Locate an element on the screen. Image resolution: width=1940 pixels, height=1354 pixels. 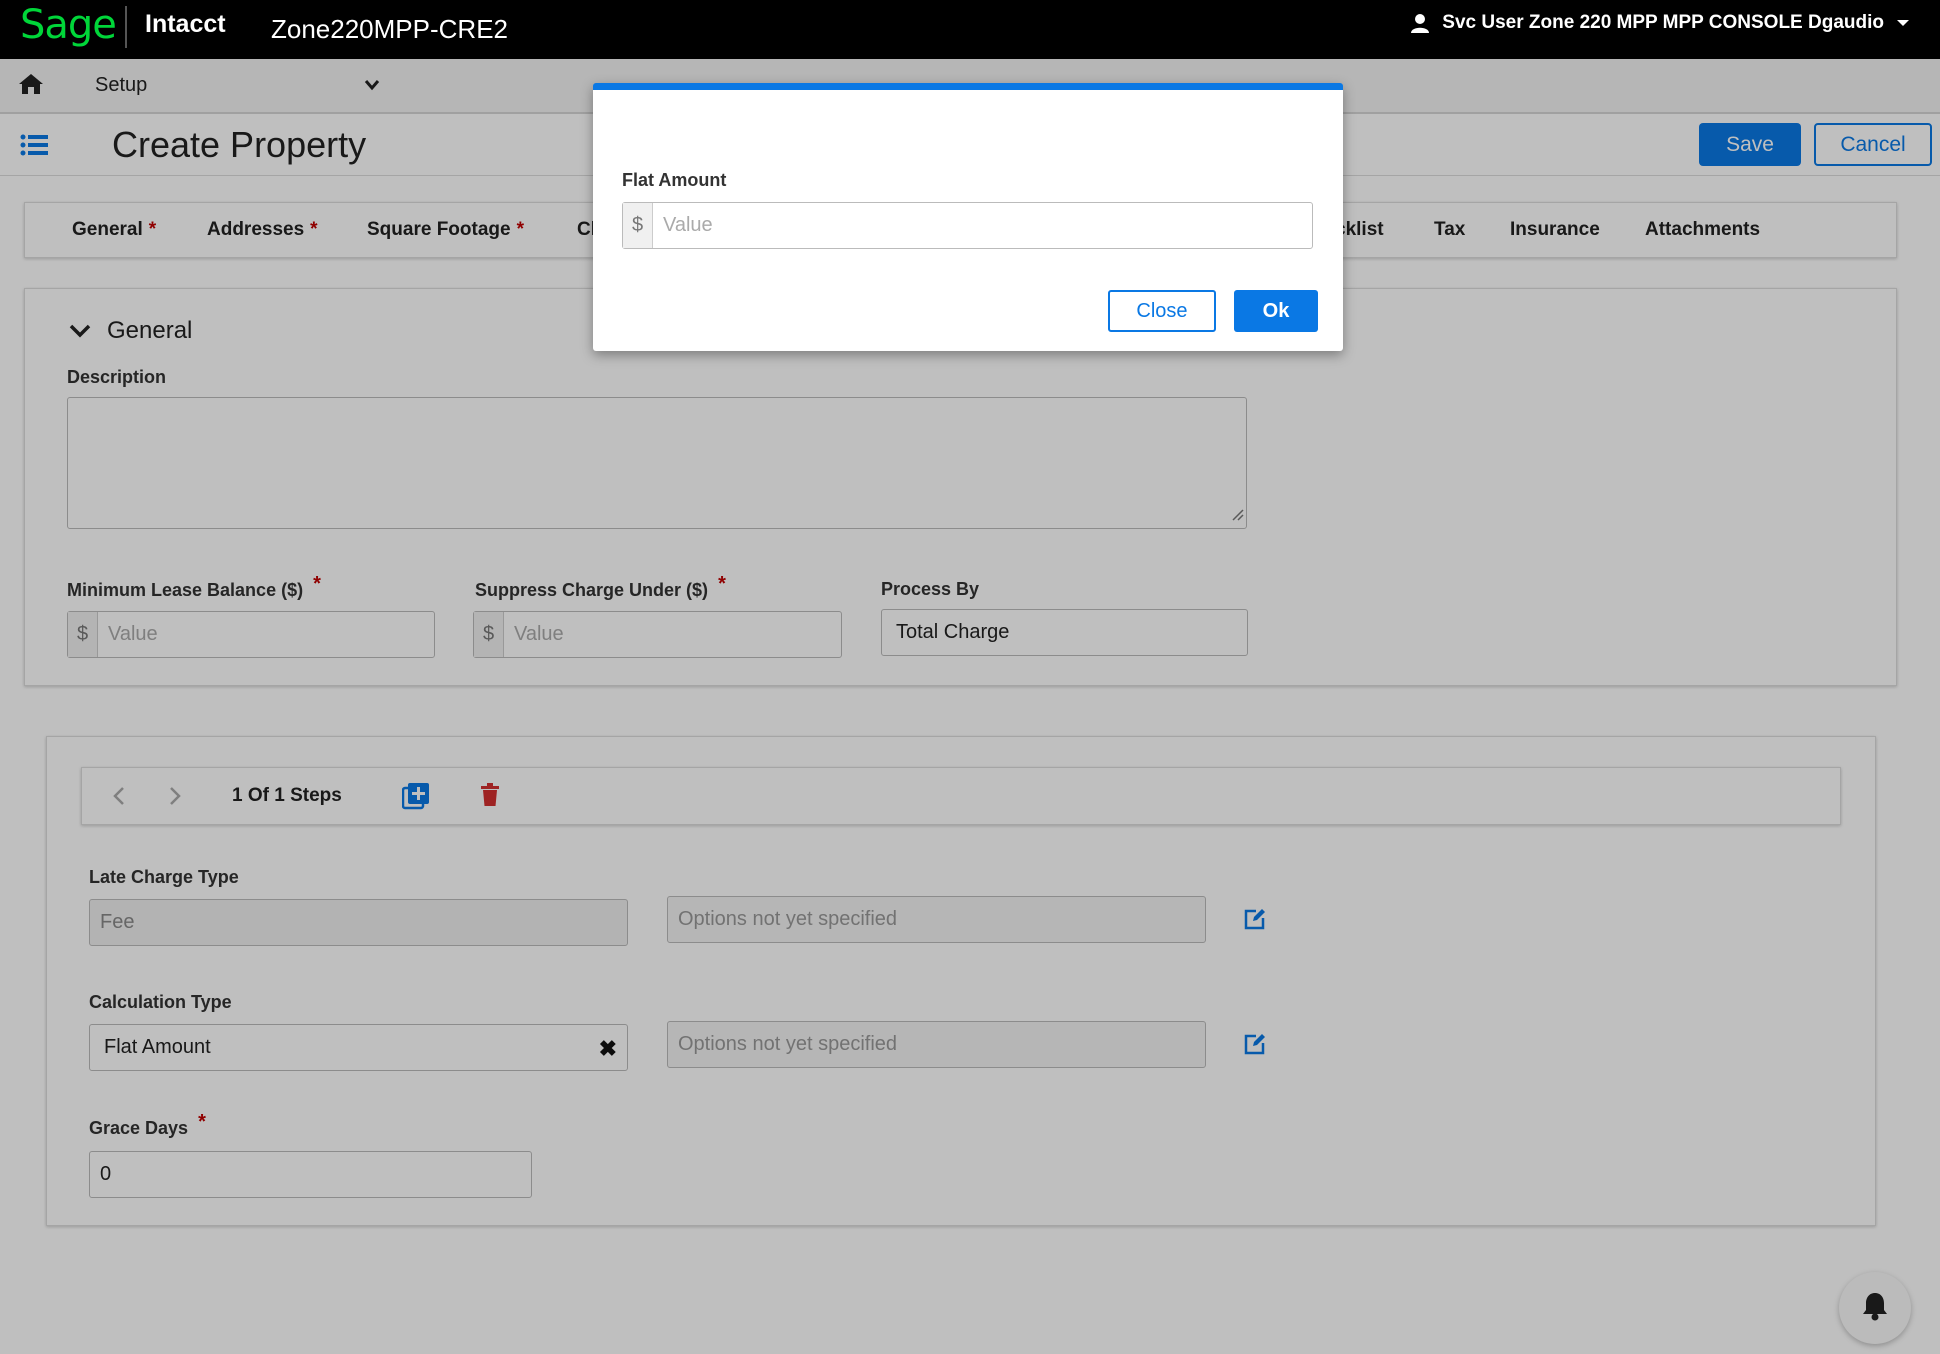
company-name: Zone220MPP-CRE2 is located at coordinates (389, 29).